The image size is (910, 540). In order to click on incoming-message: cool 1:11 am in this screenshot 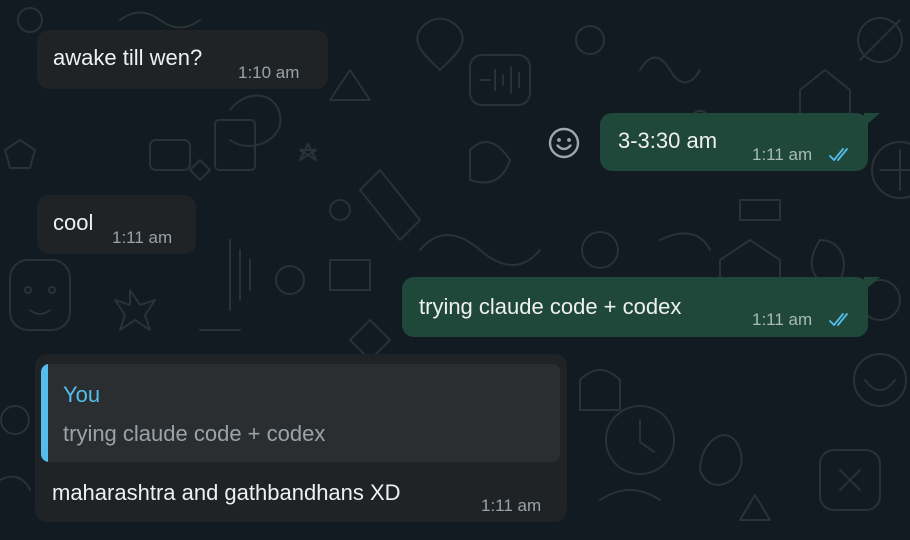, I will do `click(116, 224)`.